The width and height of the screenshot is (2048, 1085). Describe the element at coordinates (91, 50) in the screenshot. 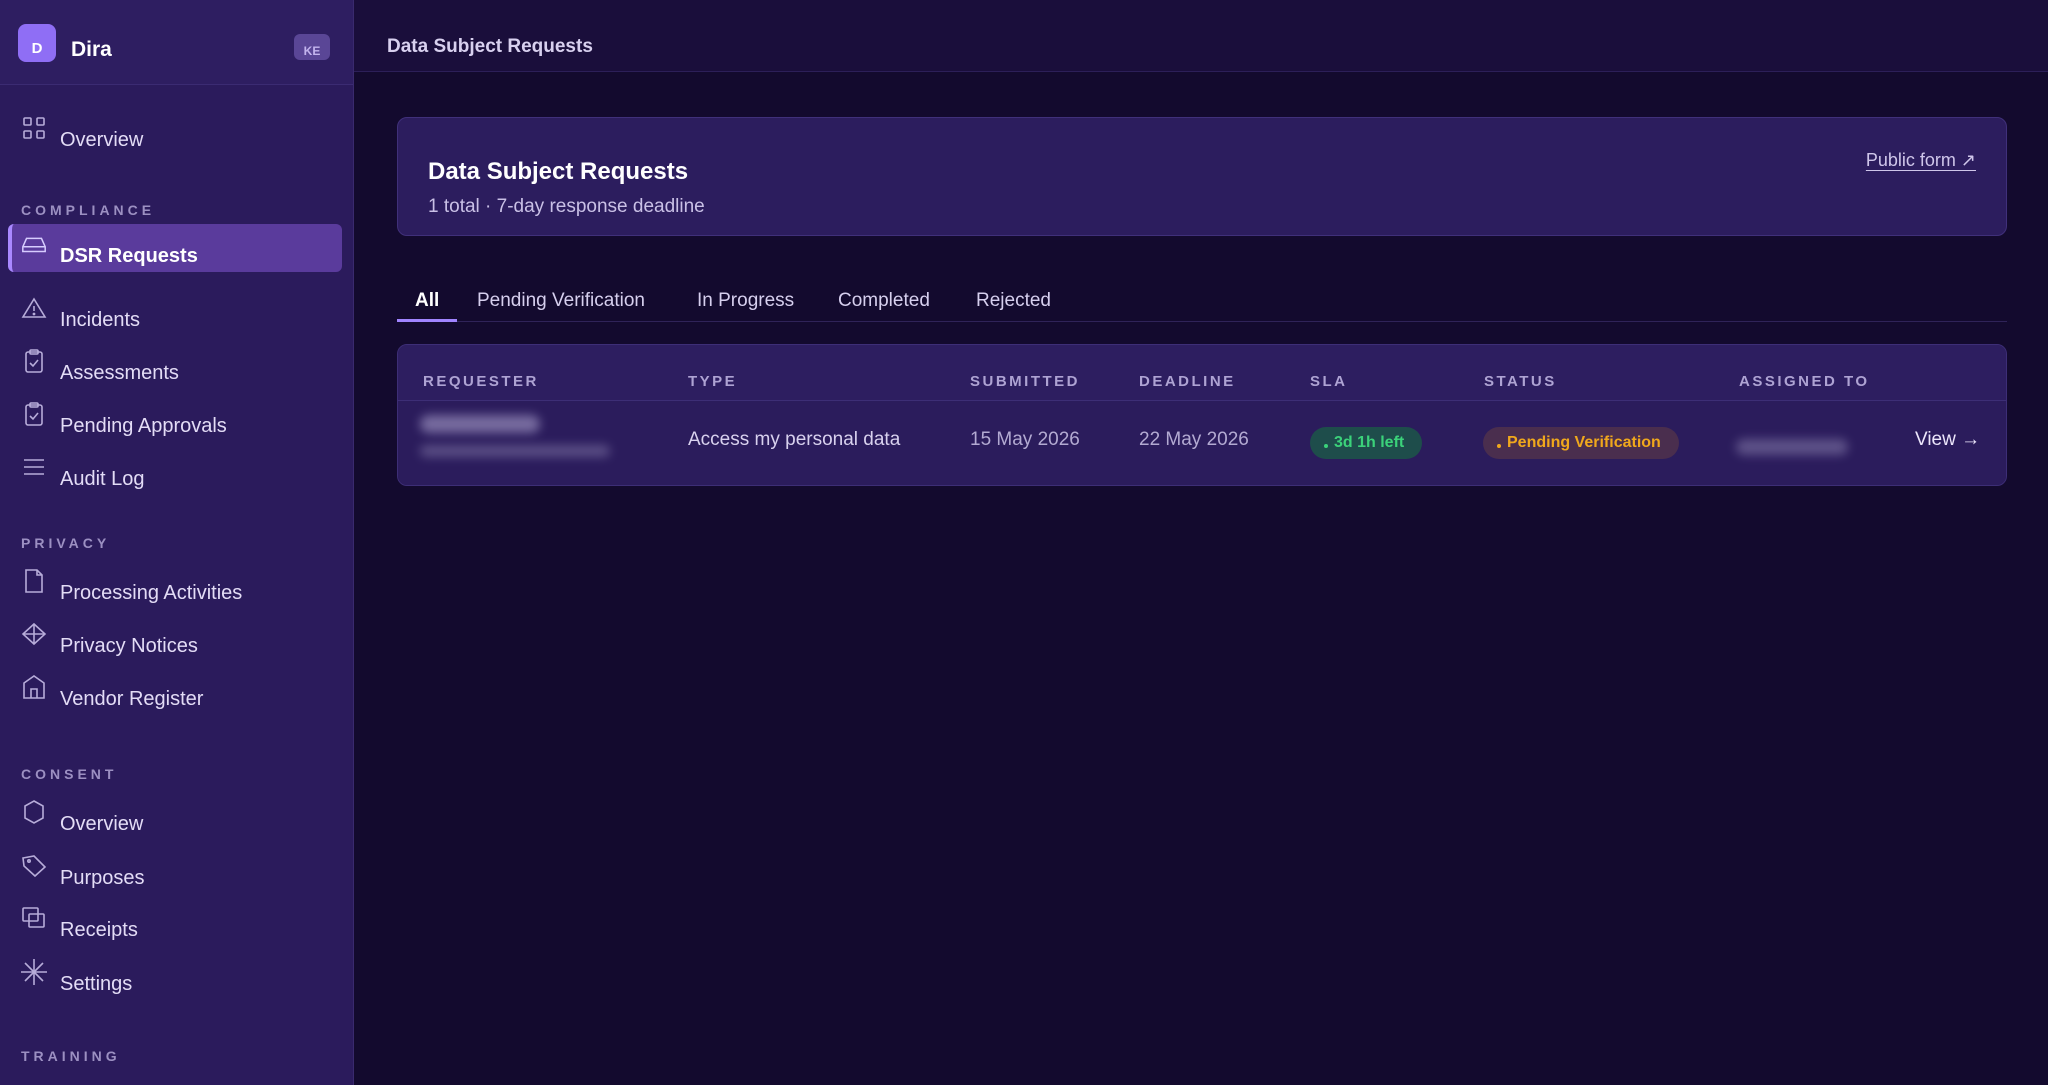

I see `brand-name: Dira` at that location.